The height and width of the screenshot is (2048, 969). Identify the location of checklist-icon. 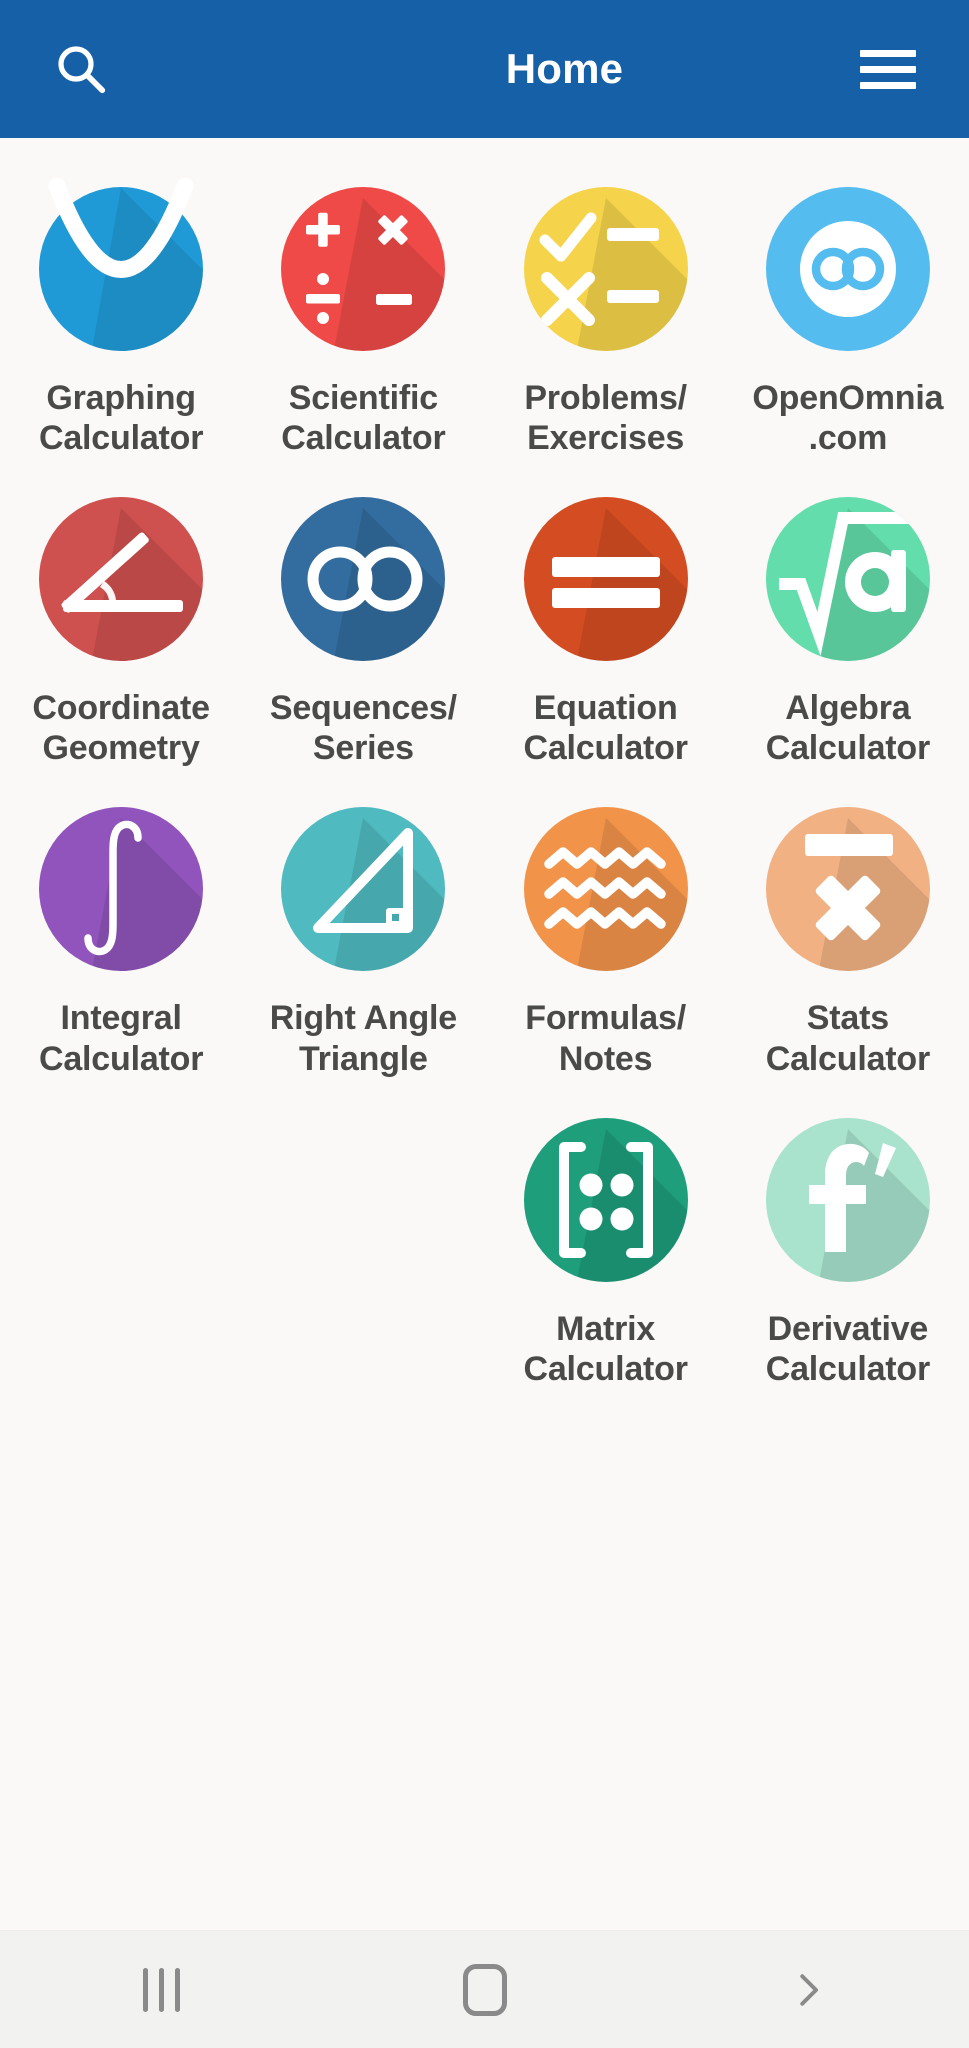
(606, 269).